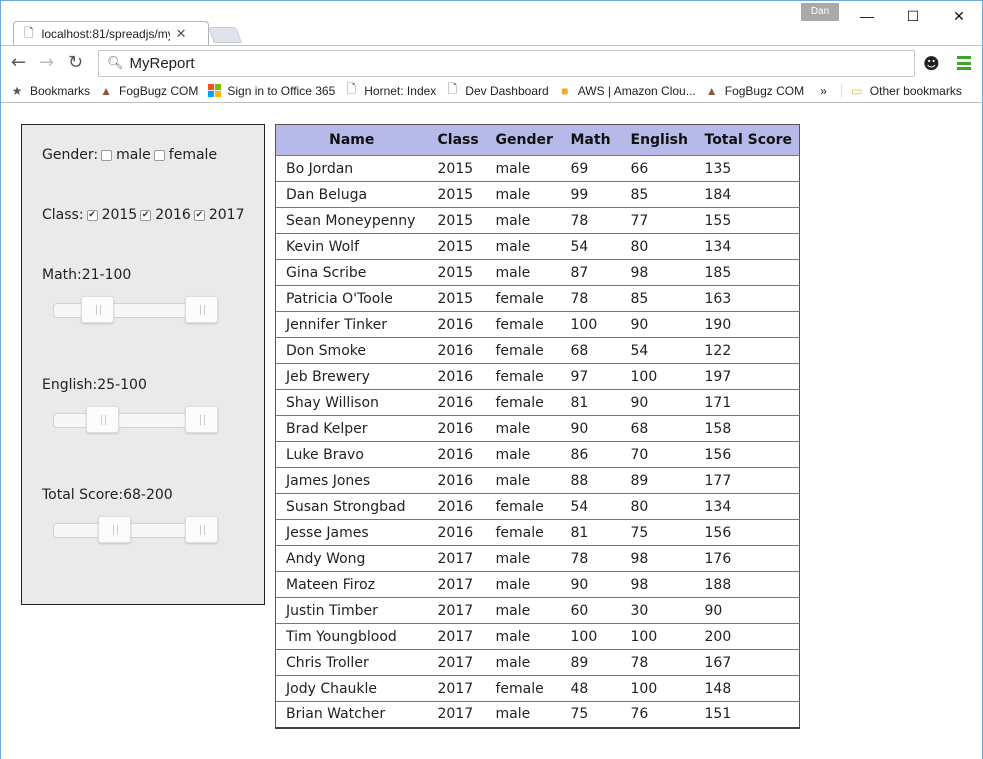 The height and width of the screenshot is (759, 983). What do you see at coordinates (351, 688) in the screenshot?
I see `cell-name: Jody Chaukle` at bounding box center [351, 688].